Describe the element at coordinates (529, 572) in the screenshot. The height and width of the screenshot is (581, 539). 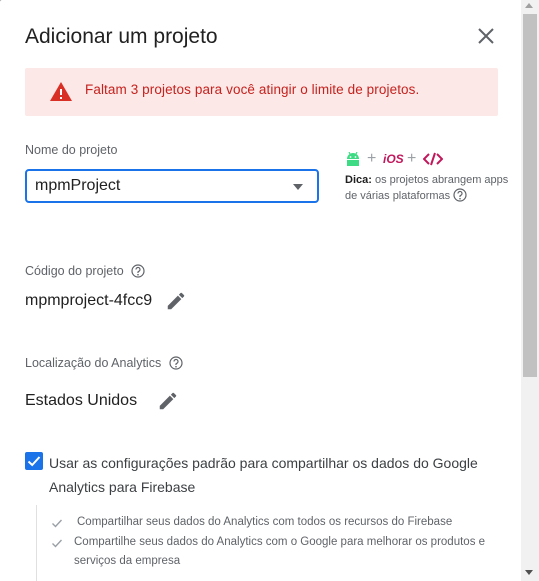
I see `scroll-down-arrow-icon` at that location.